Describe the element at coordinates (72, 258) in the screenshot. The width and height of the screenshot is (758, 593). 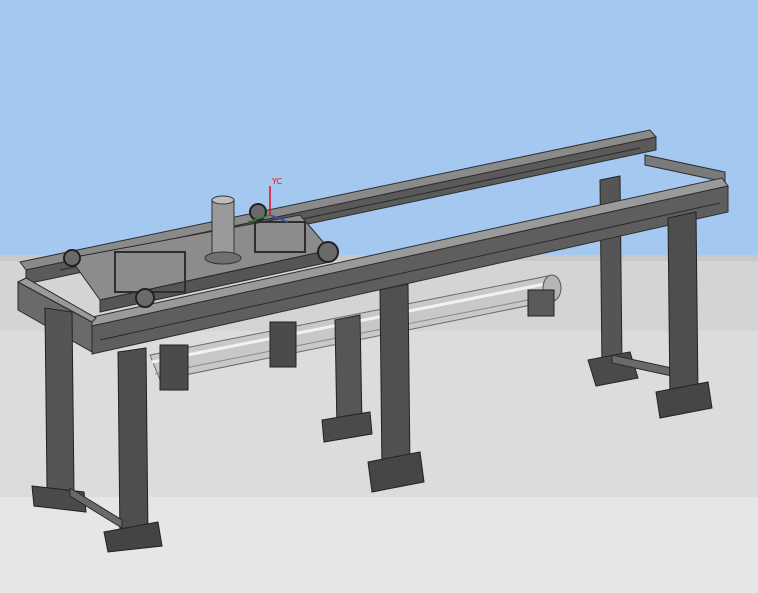
I see `trolley-wheel-back-left` at that location.